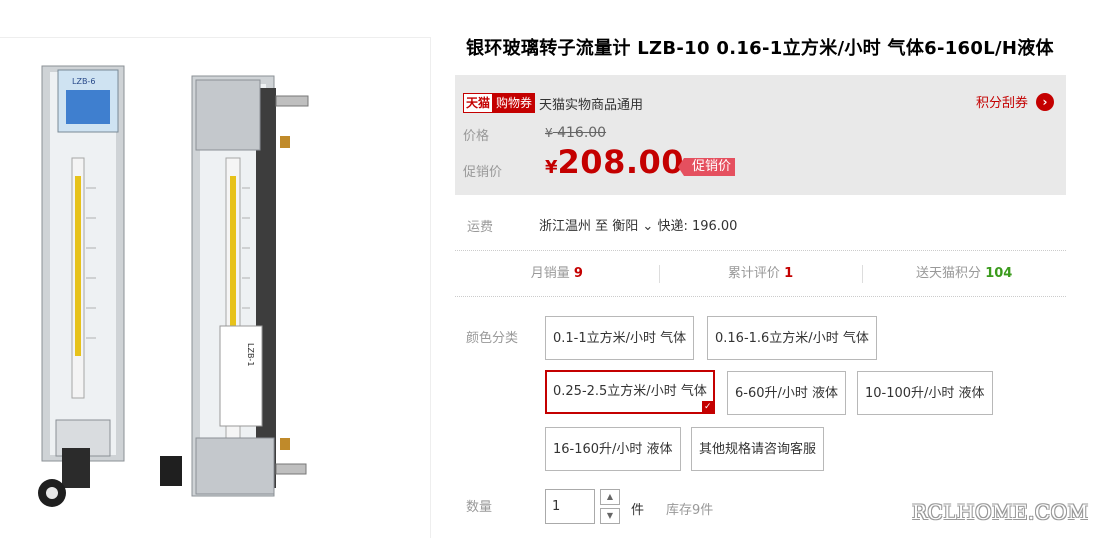  Describe the element at coordinates (787, 393) in the screenshot. I see `sku-option: 6-60升/小时 液体` at that location.